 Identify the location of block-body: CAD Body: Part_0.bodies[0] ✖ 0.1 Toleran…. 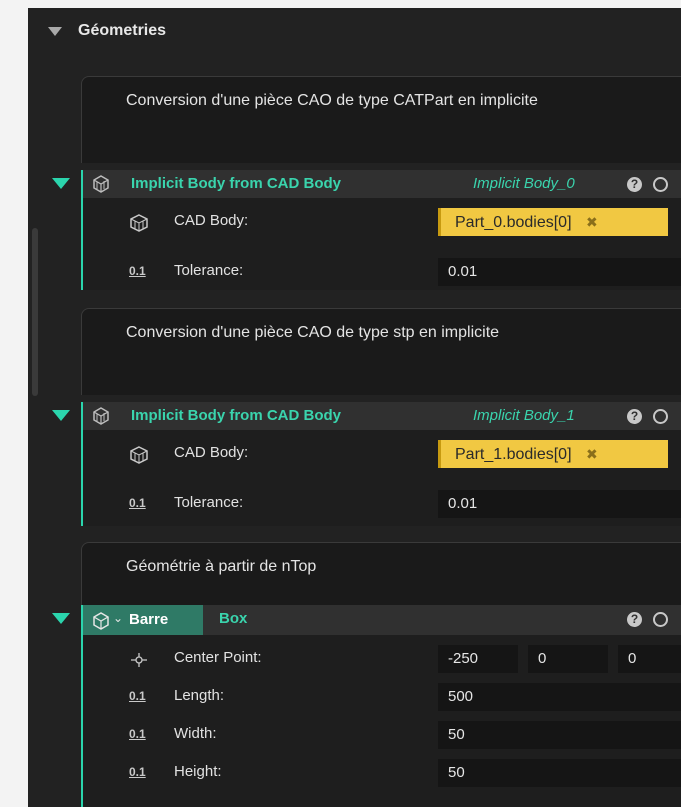
(381, 244).